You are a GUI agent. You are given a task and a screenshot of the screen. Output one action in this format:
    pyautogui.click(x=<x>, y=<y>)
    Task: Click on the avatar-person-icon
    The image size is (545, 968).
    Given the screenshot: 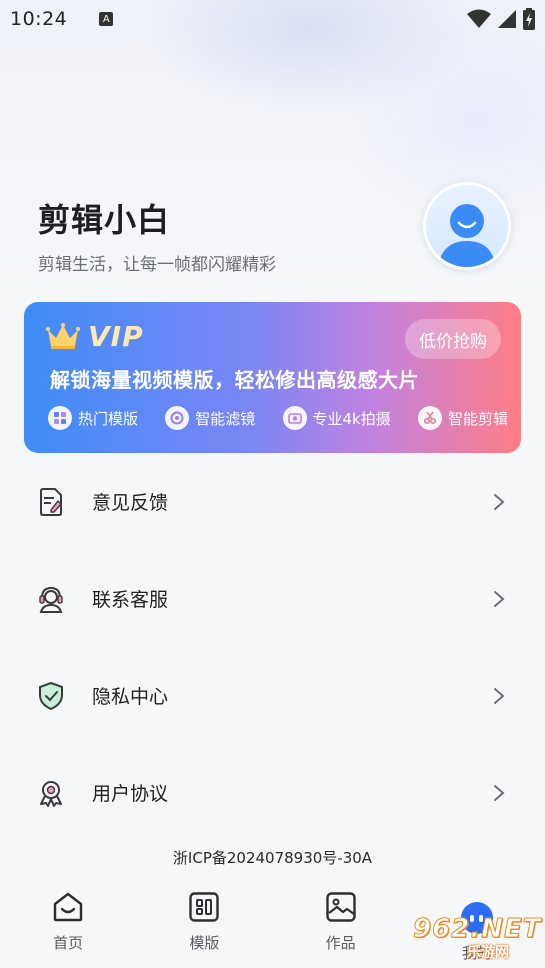 What is the action you would take?
    pyautogui.click(x=467, y=235)
    